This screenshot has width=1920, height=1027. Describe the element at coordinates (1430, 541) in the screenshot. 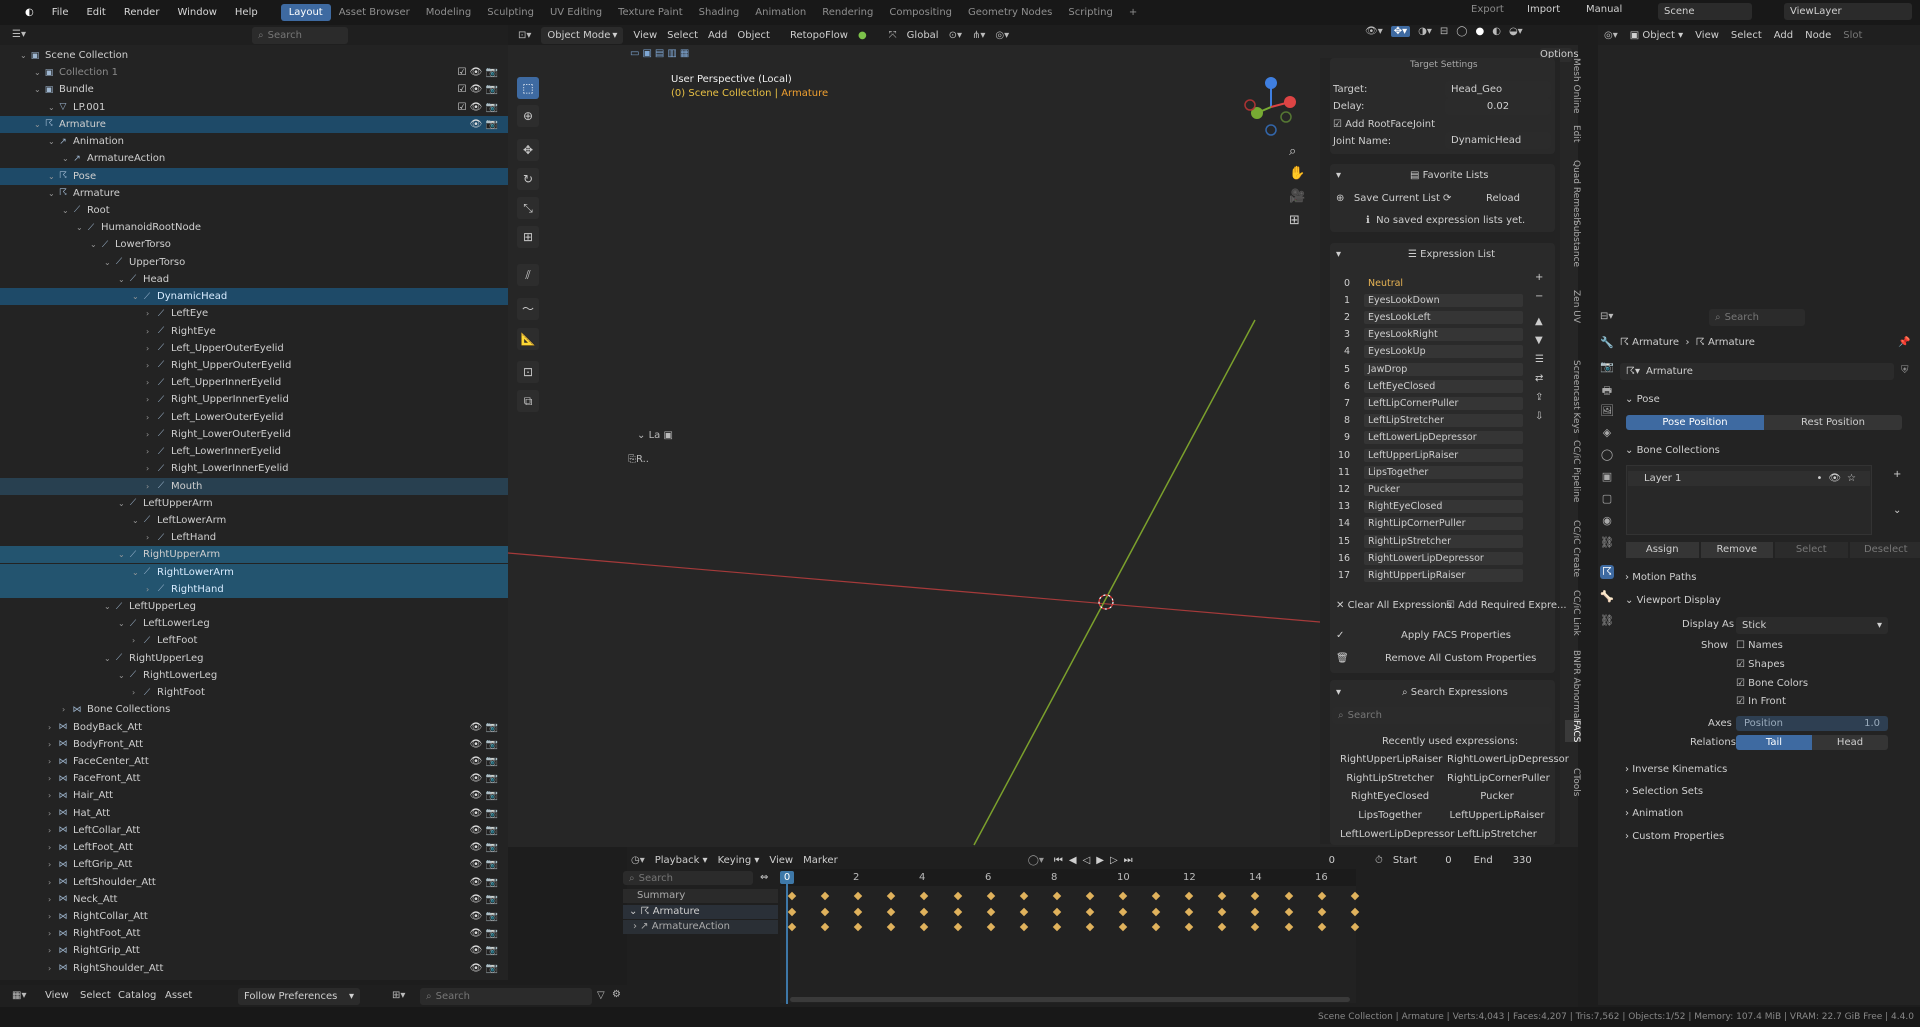

I see `expression-row: 15 RightLipStretcher` at that location.